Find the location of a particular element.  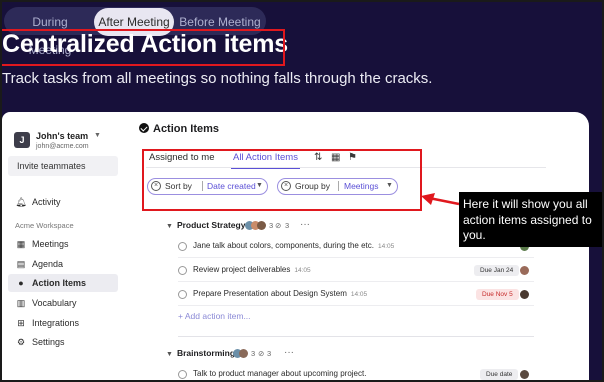

sidebar-item-label: Settings is located at coordinates (48, 342).